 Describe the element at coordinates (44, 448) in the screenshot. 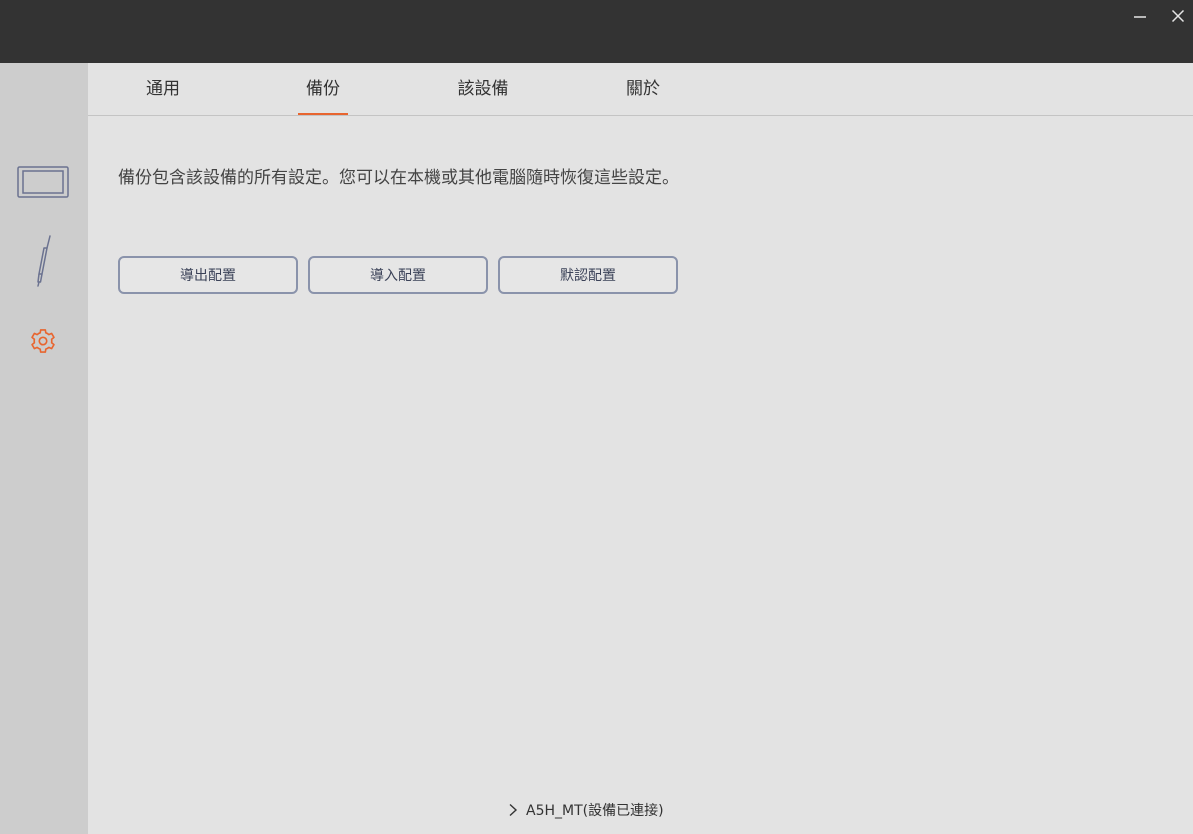

I see `sidebar` at that location.